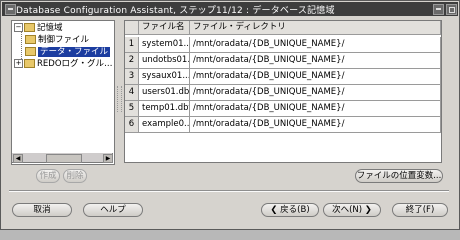 The width and height of the screenshot is (460, 240). I want to click on window-menu-button, so click(10, 9).